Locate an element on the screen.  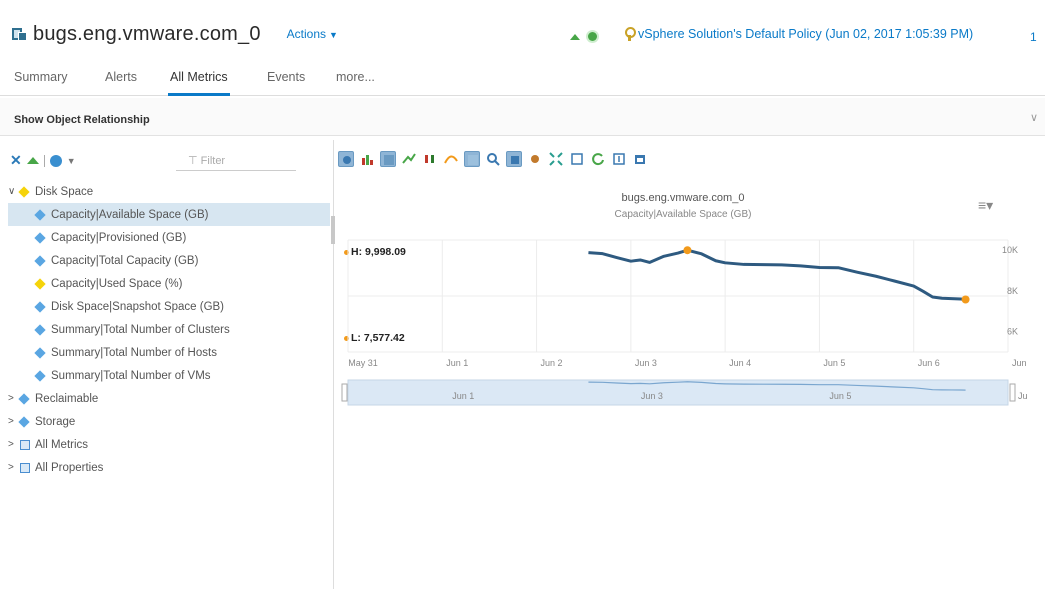
forecast-icon is located at coordinates (451, 159).